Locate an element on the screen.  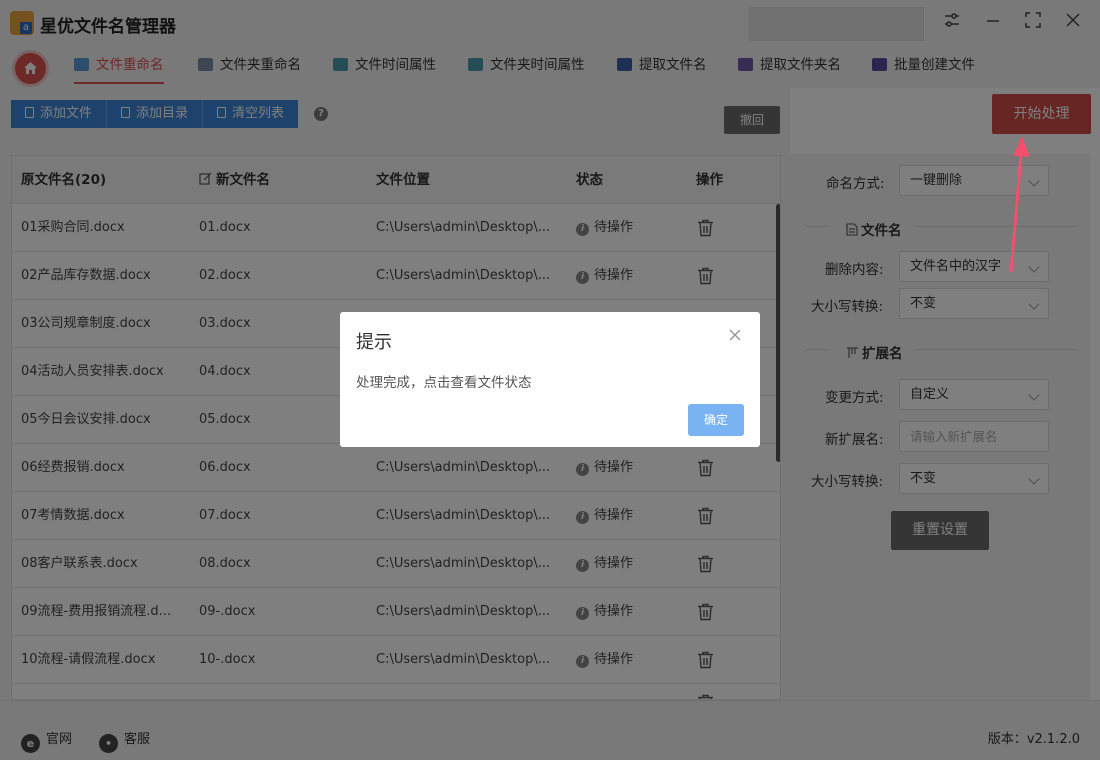
dialog-ok-button: 确定 is located at coordinates (716, 420).